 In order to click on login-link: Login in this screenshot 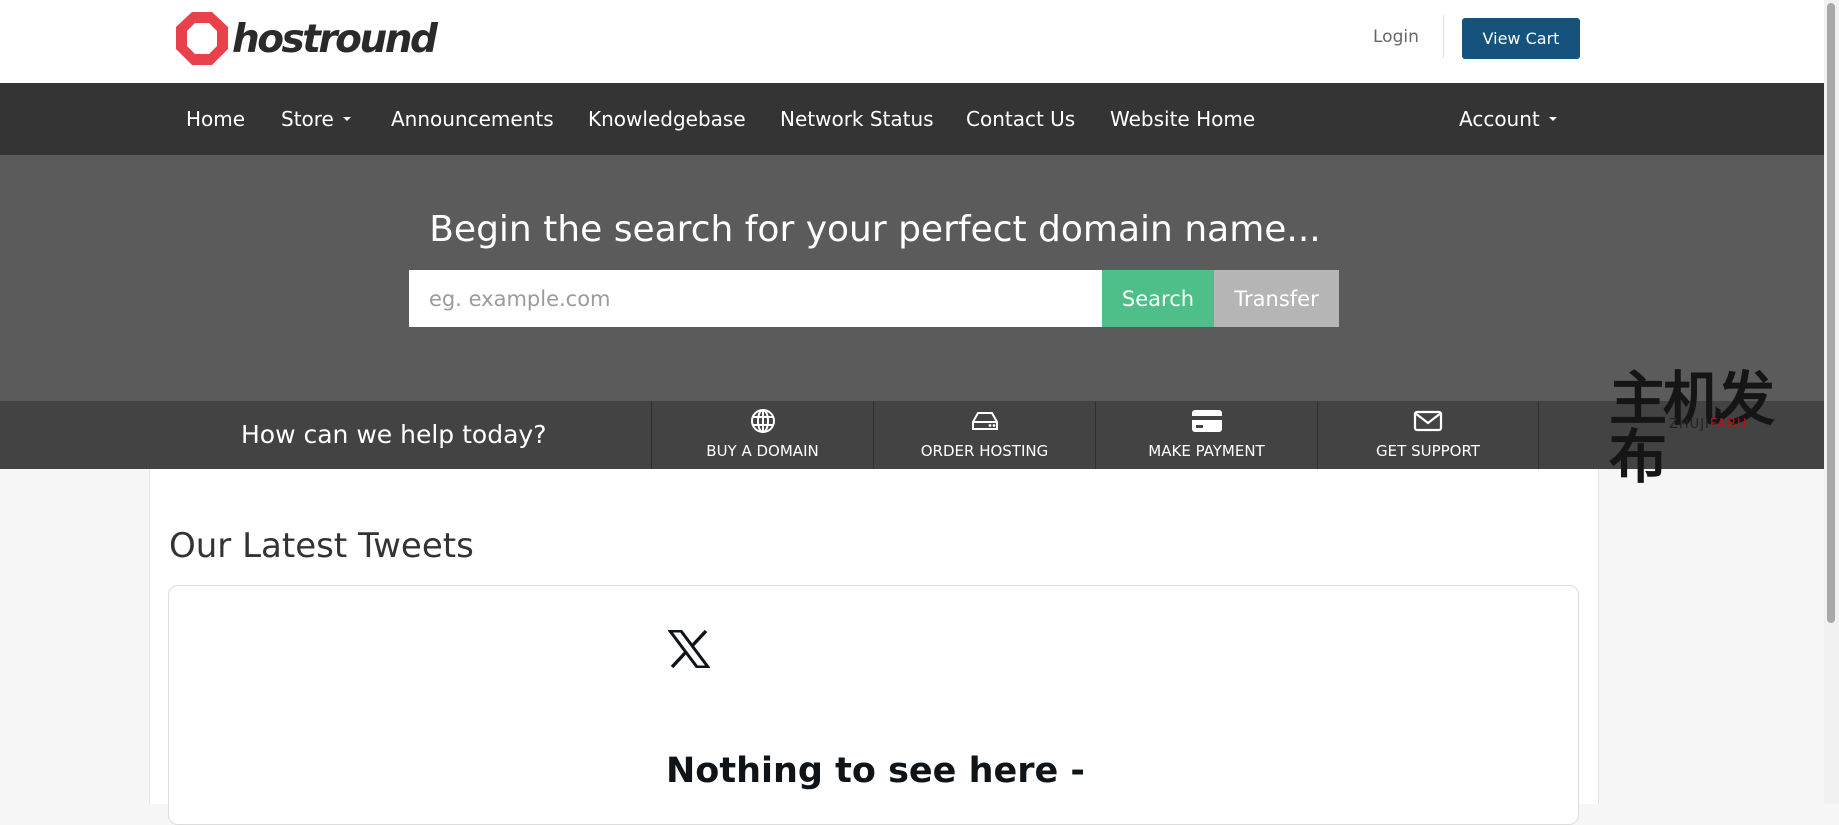, I will do `click(1396, 37)`.